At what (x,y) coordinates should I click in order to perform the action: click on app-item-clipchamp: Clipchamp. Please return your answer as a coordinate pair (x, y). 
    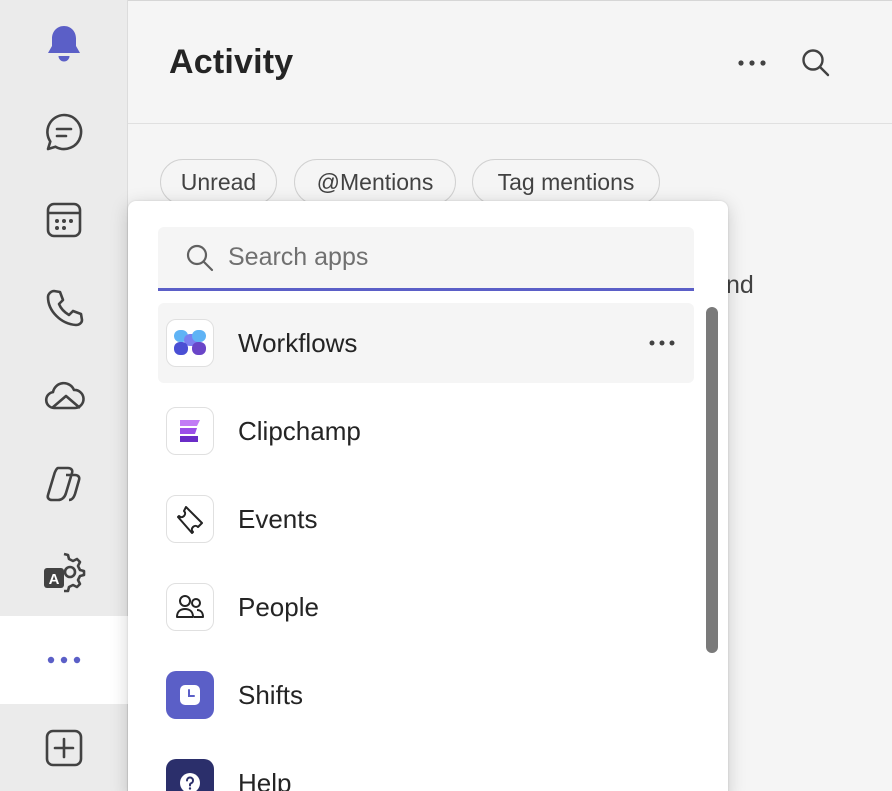
    Looking at the image, I should click on (426, 431).